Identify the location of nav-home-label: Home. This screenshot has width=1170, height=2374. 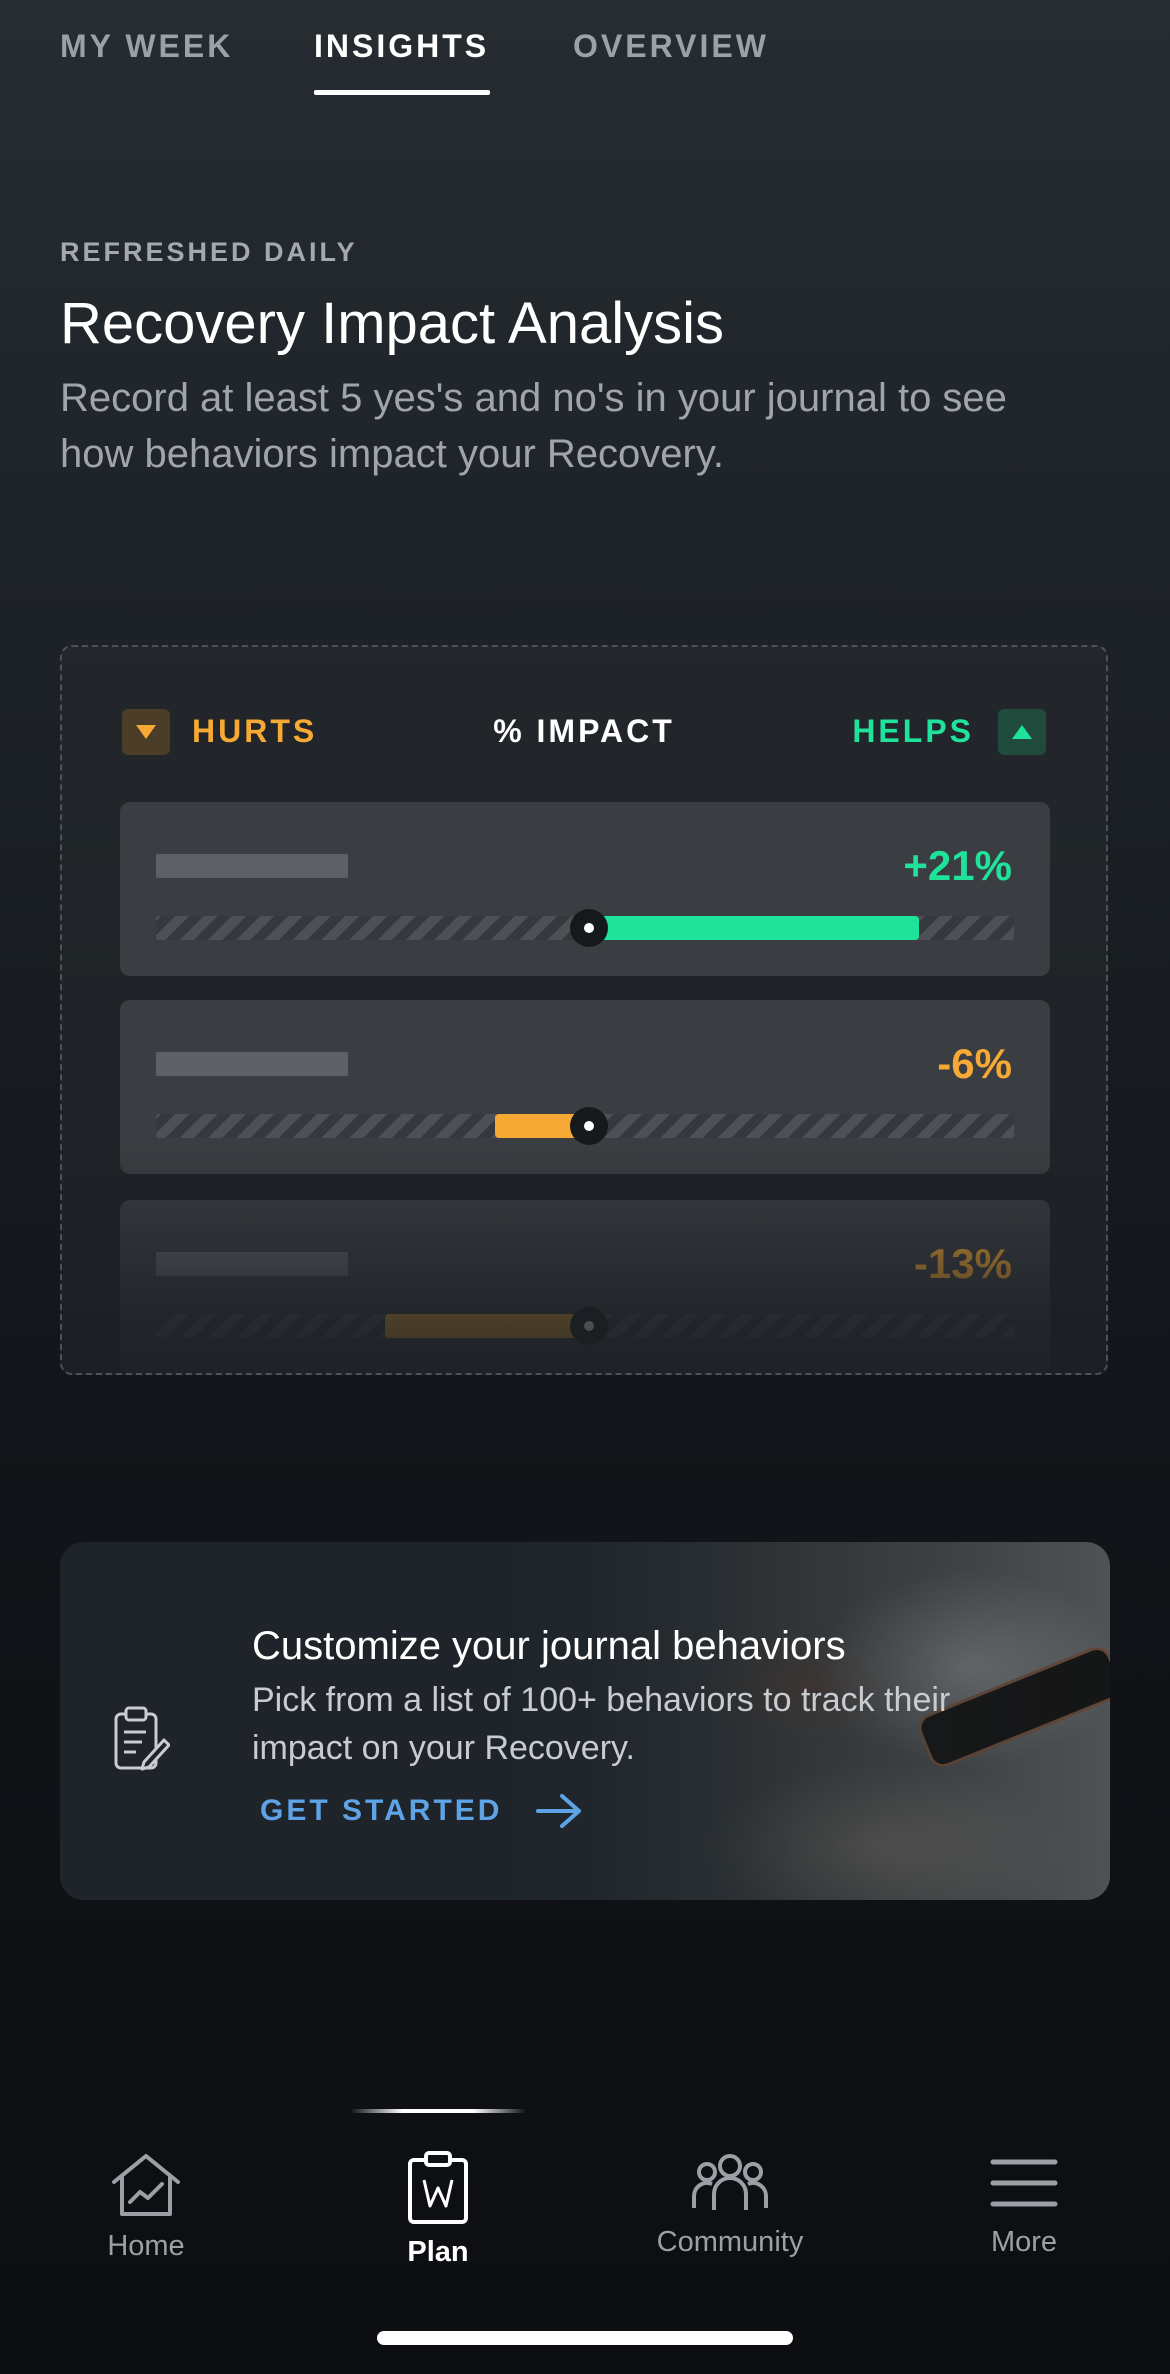
(146, 2246).